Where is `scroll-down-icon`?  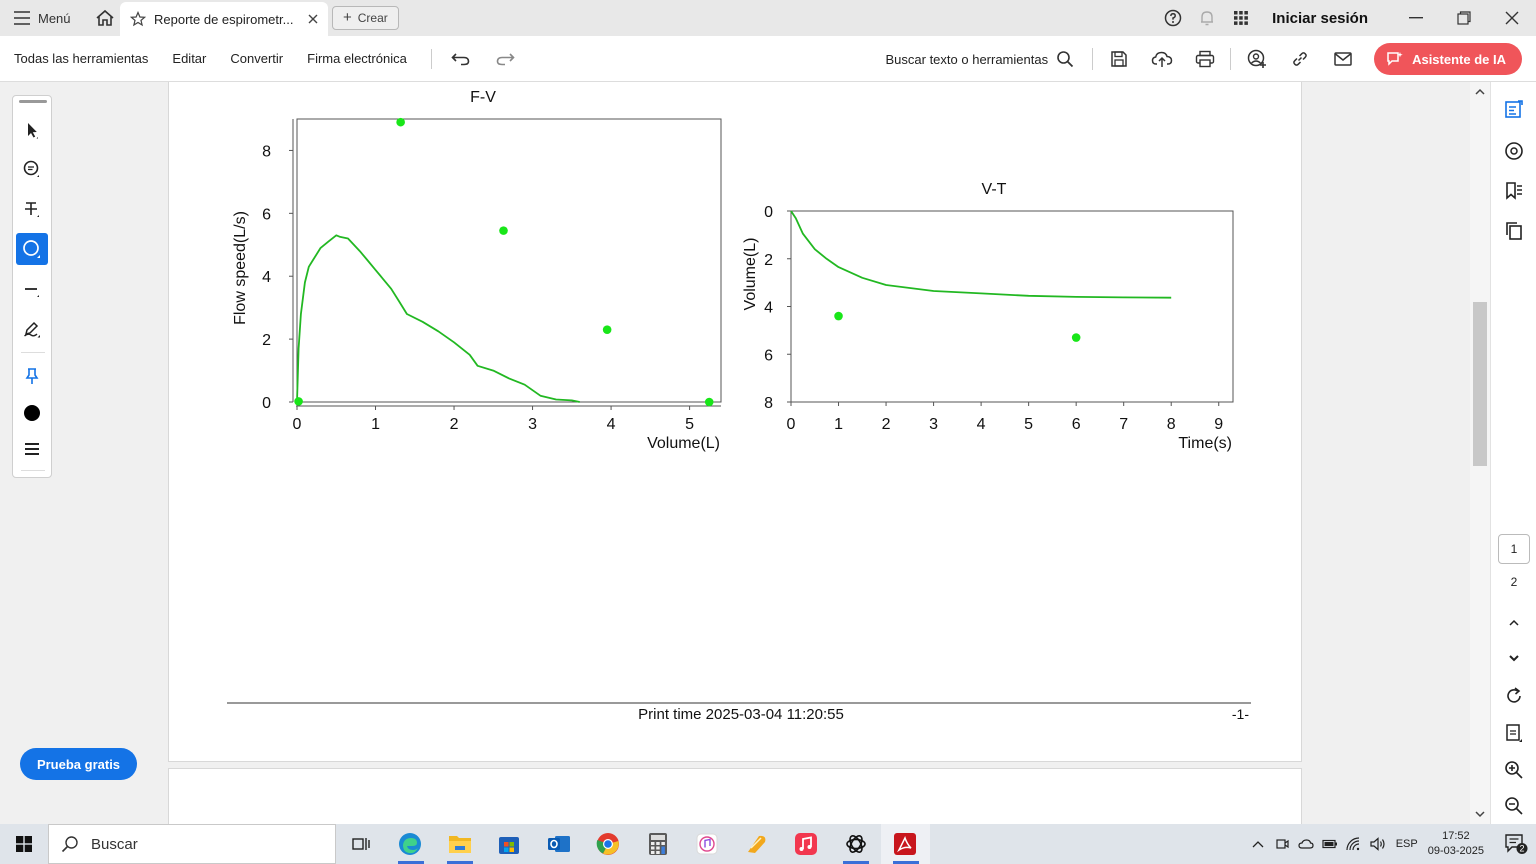
scroll-down-icon is located at coordinates (1480, 814).